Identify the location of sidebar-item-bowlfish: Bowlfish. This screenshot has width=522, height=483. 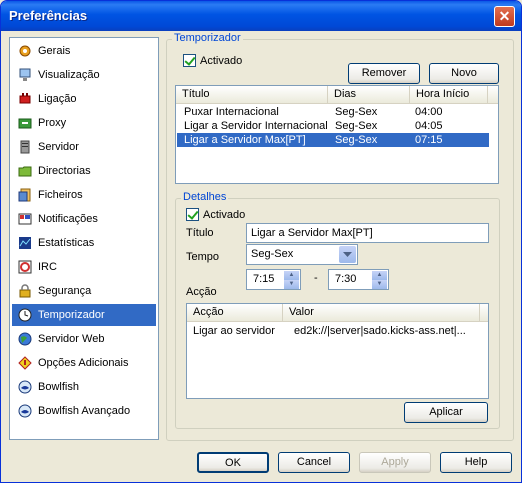
(84, 387).